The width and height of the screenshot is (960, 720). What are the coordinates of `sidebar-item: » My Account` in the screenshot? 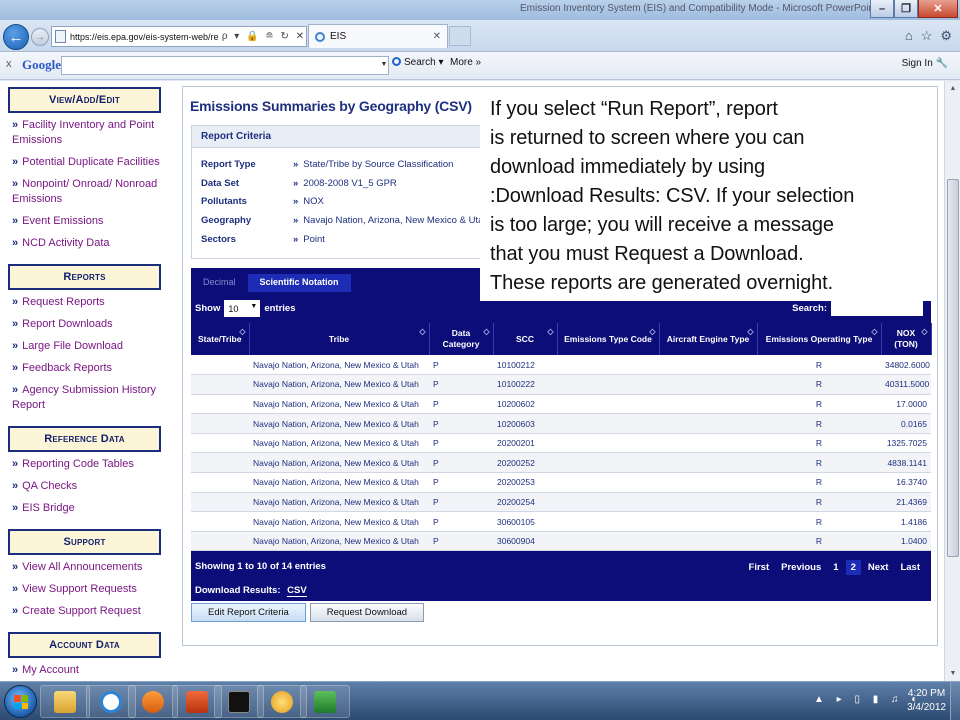 It's located at (87, 670).